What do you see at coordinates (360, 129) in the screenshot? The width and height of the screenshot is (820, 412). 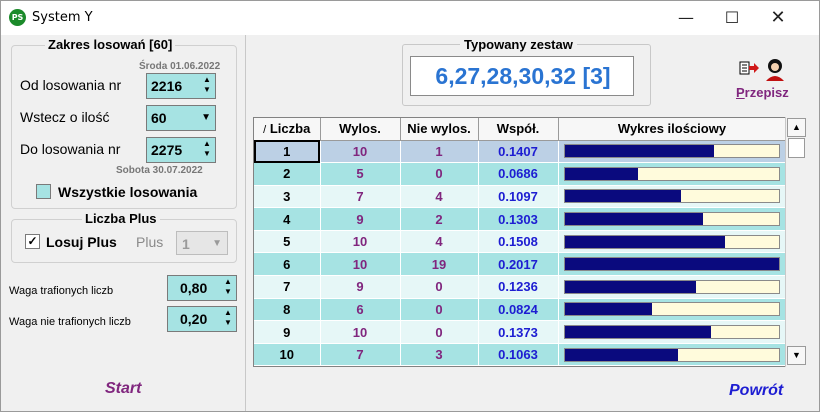 I see `col-header-wylos: Wylos.` at bounding box center [360, 129].